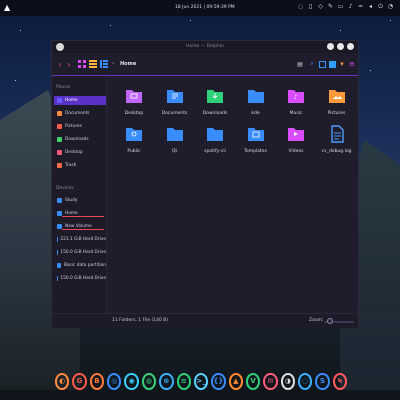 Image resolution: width=400 pixels, height=400 pixels. Describe the element at coordinates (256, 134) in the screenshot. I see `templates-folder-icon` at that location.